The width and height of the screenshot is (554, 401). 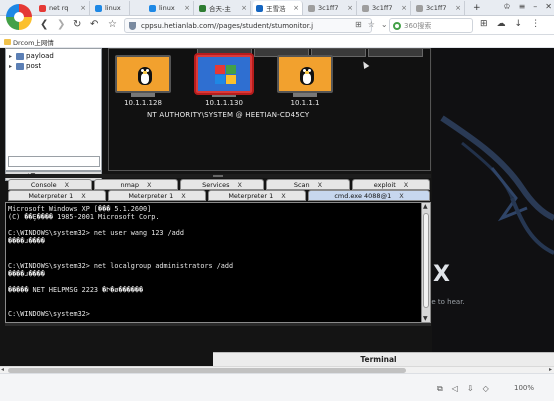 What do you see at coordinates (535, 24) in the screenshot?
I see `more-icon: ⋮` at bounding box center [535, 24].